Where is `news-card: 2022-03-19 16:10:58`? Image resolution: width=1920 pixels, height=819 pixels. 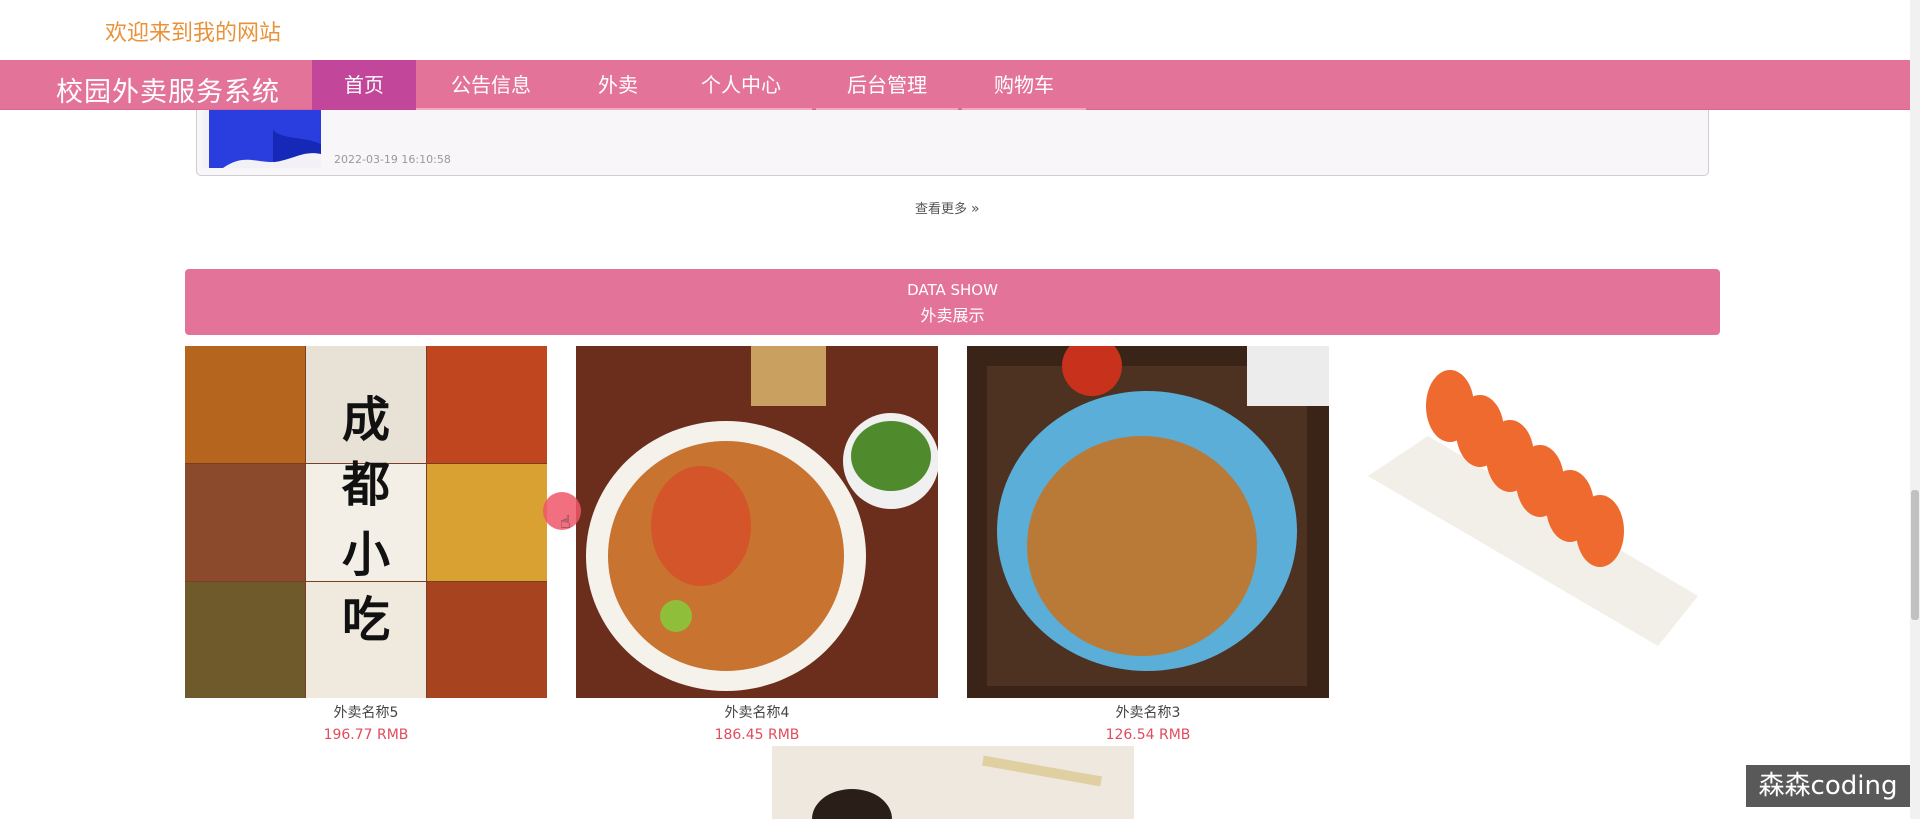 news-card: 2022-03-19 16:10:58 is located at coordinates (952, 143).